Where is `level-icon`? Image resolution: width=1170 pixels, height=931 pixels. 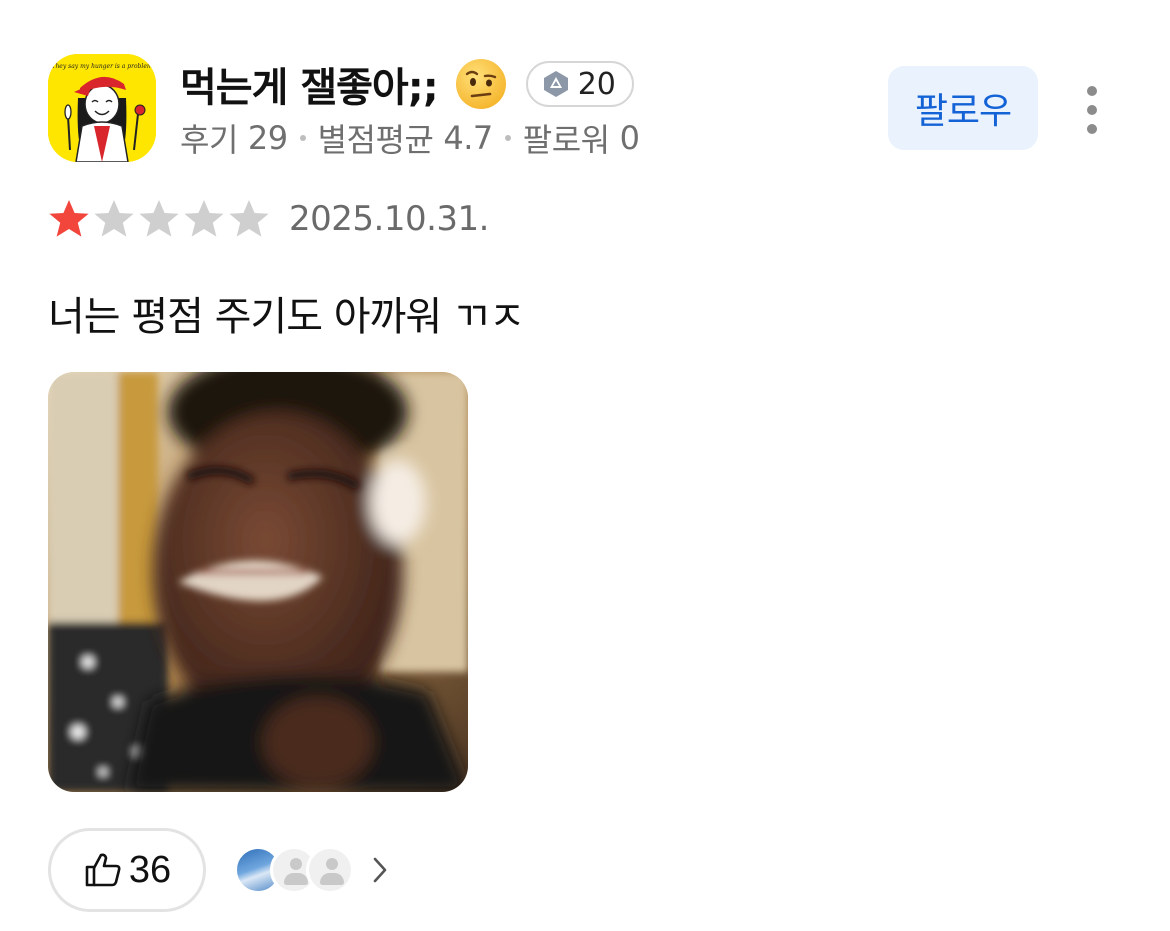 level-icon is located at coordinates (555, 84).